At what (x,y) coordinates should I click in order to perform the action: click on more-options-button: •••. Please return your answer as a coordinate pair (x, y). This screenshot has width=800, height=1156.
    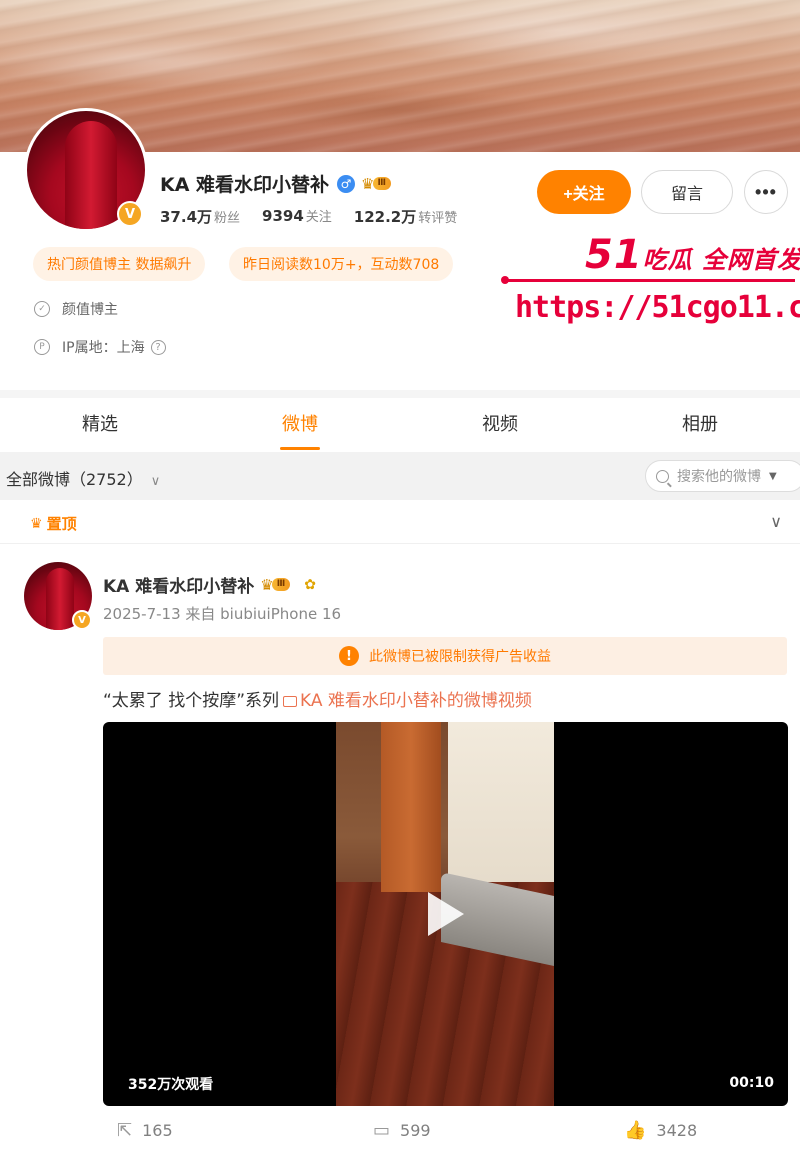
    Looking at the image, I should click on (766, 192).